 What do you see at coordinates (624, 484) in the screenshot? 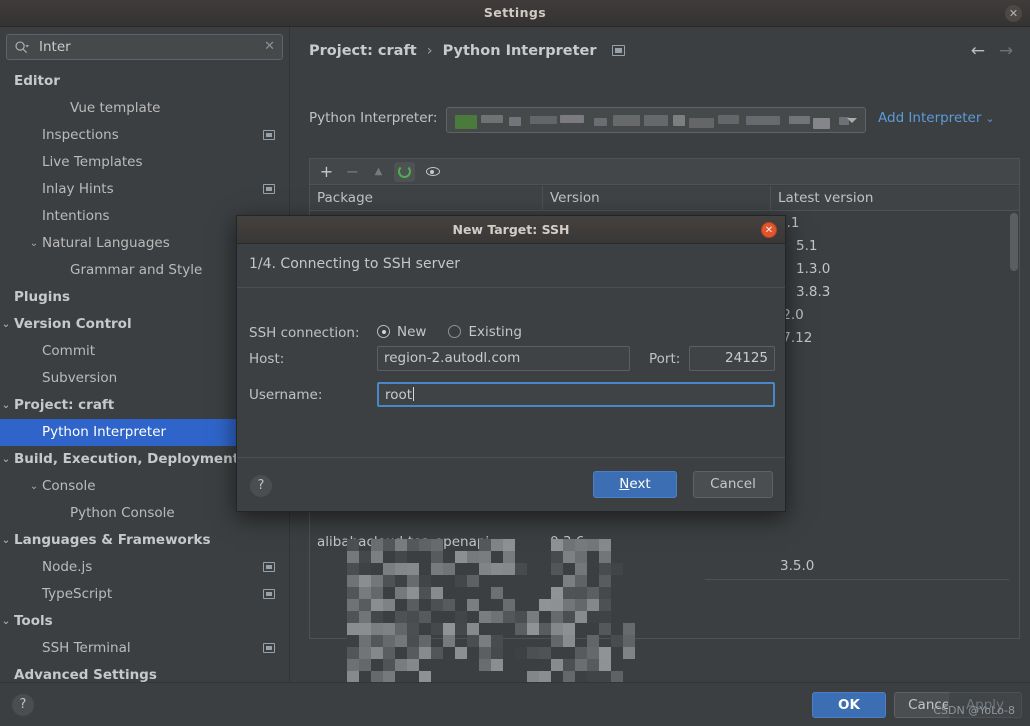
I see `next-mnemonic: N` at bounding box center [624, 484].